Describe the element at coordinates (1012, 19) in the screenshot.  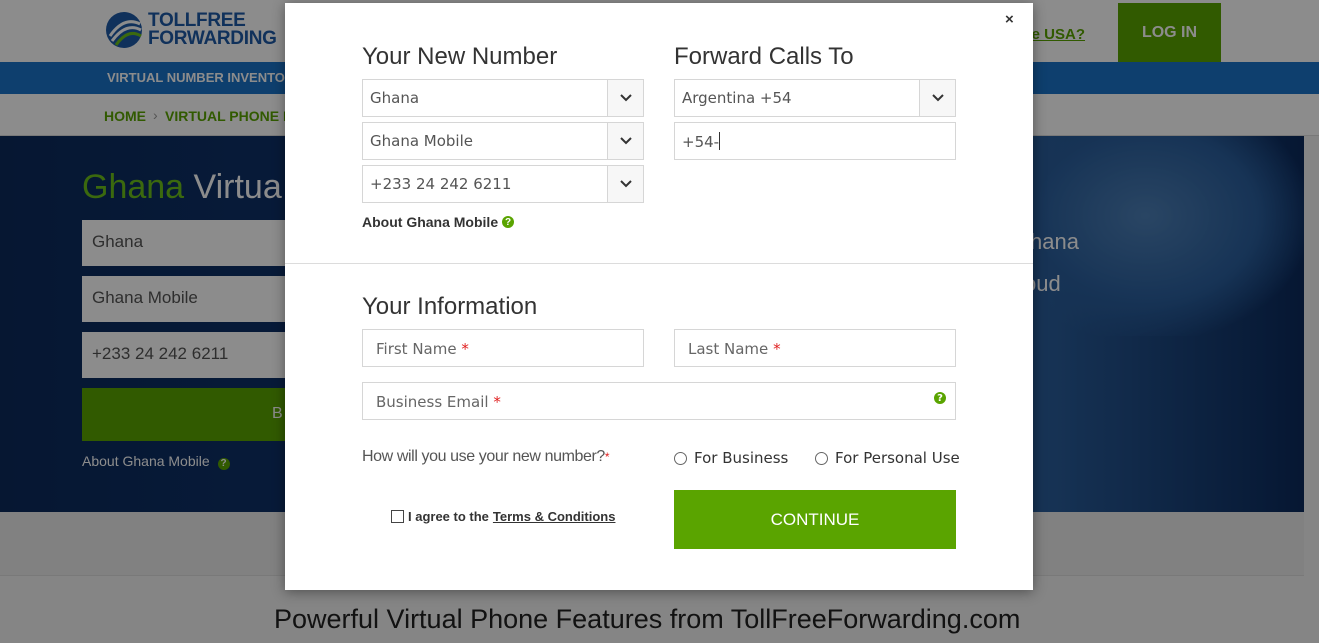
I see `close-icon: ×` at that location.